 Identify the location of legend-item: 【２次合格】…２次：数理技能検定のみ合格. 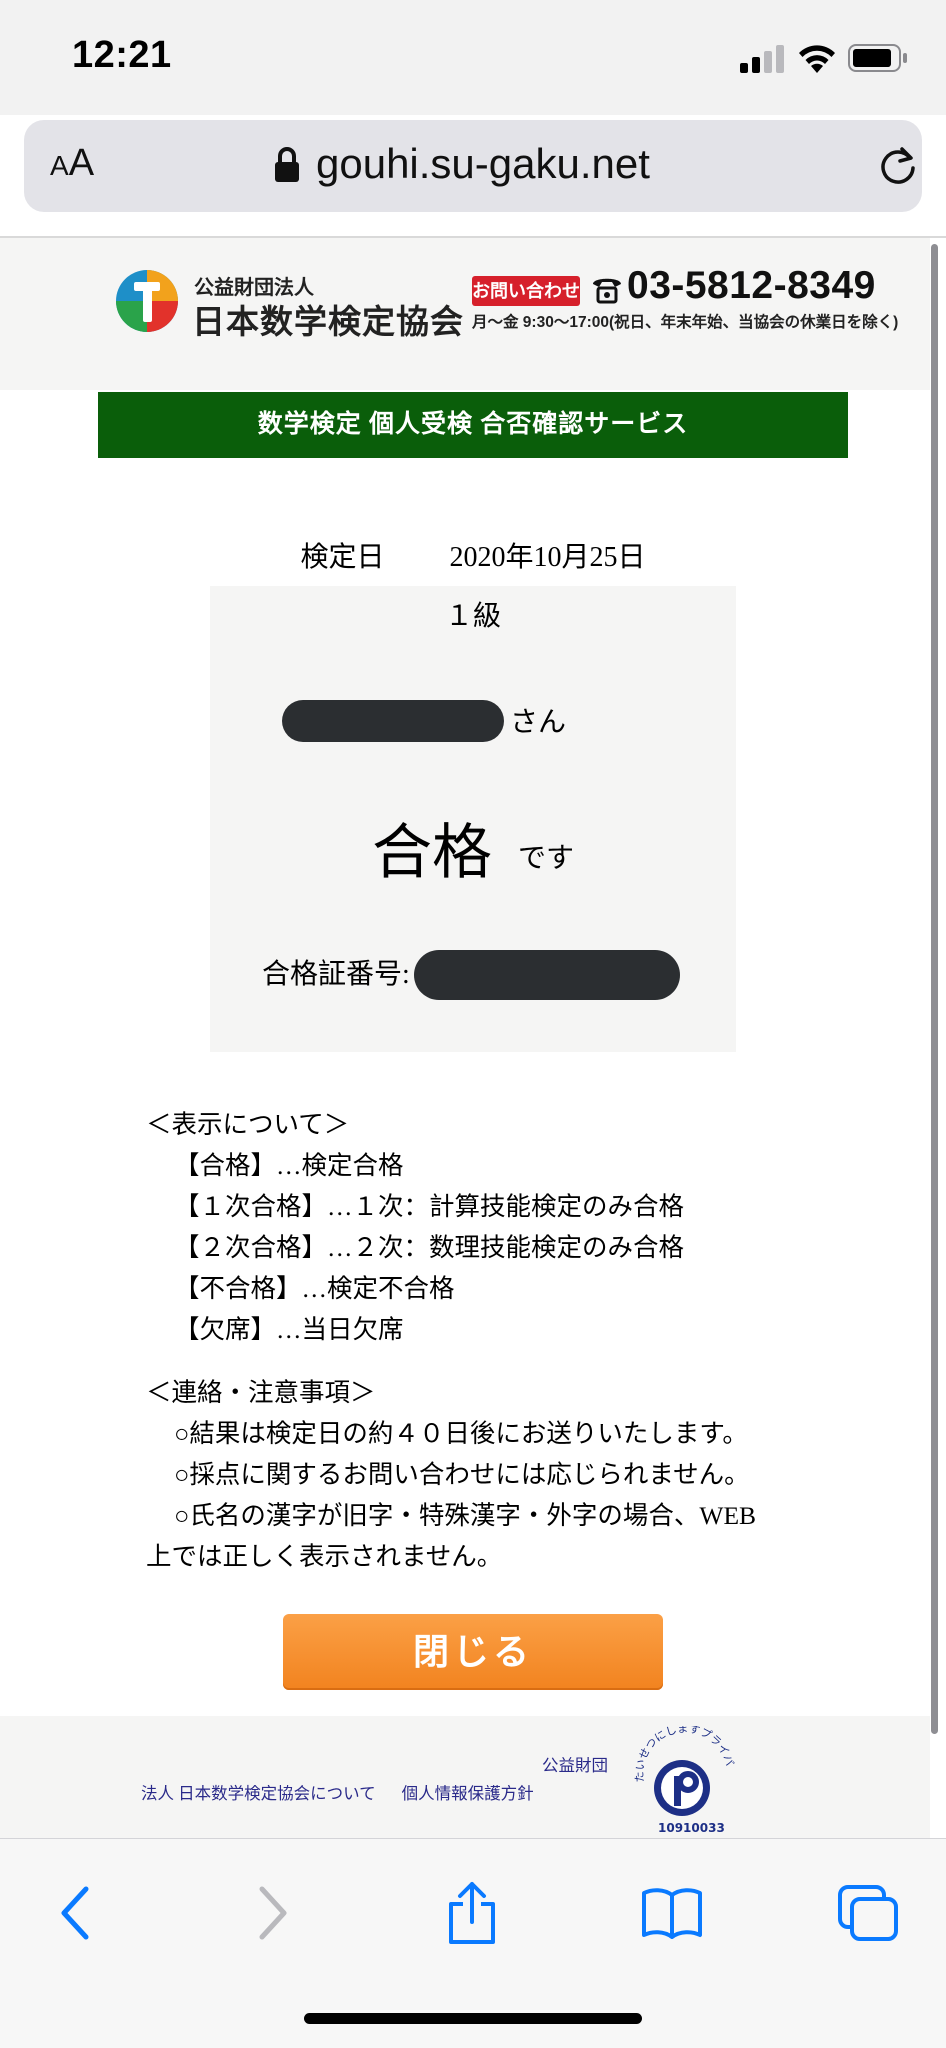
(429, 1247).